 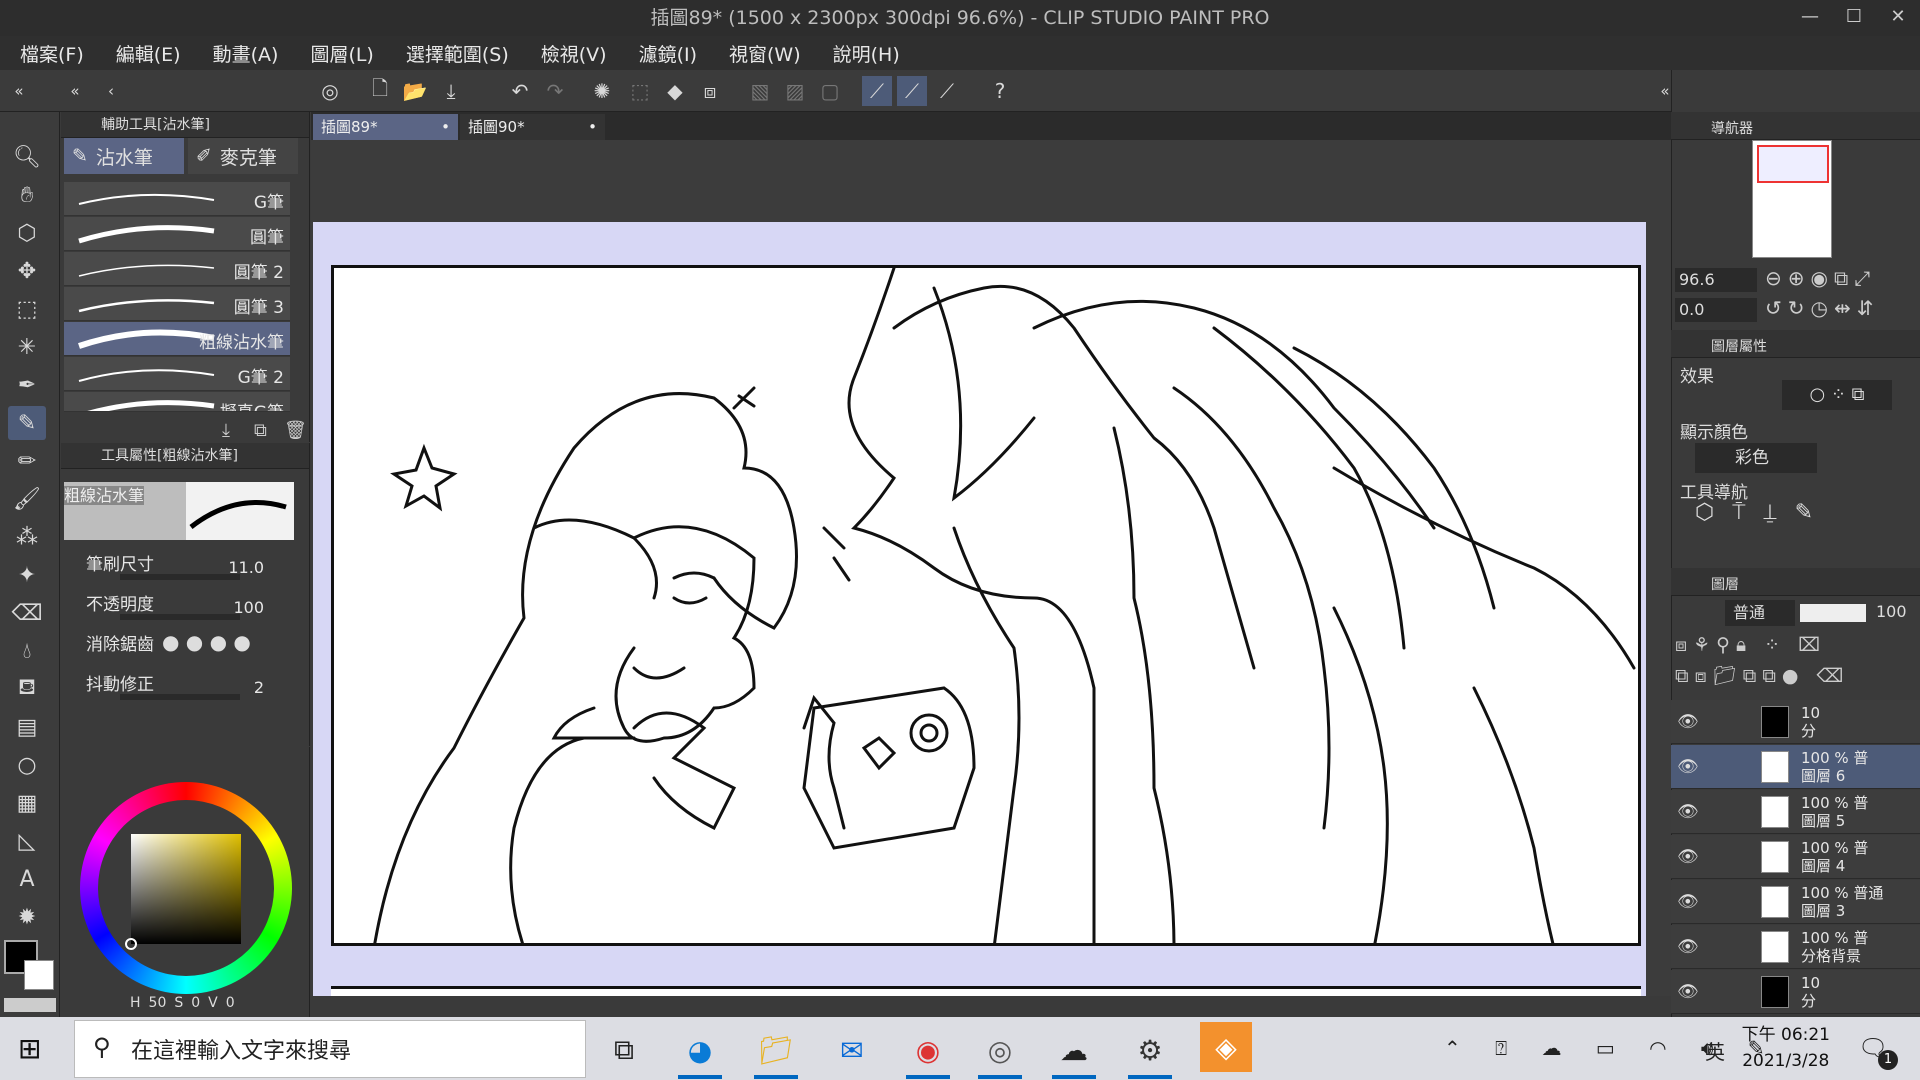 I want to click on taskbar-search: ⚲ 在這裡輸入文字來搜尋, so click(x=330, y=1049).